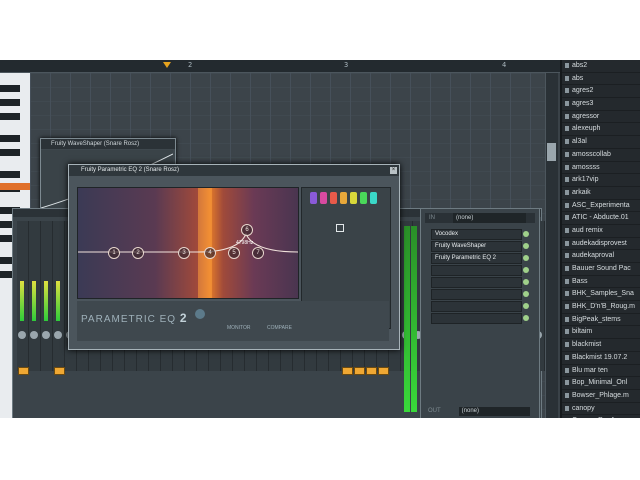  Describe the element at coordinates (108, 144) in the screenshot. I see `waveshaper-title: Fruity WaveShaper (Snare Rosz)` at that location.